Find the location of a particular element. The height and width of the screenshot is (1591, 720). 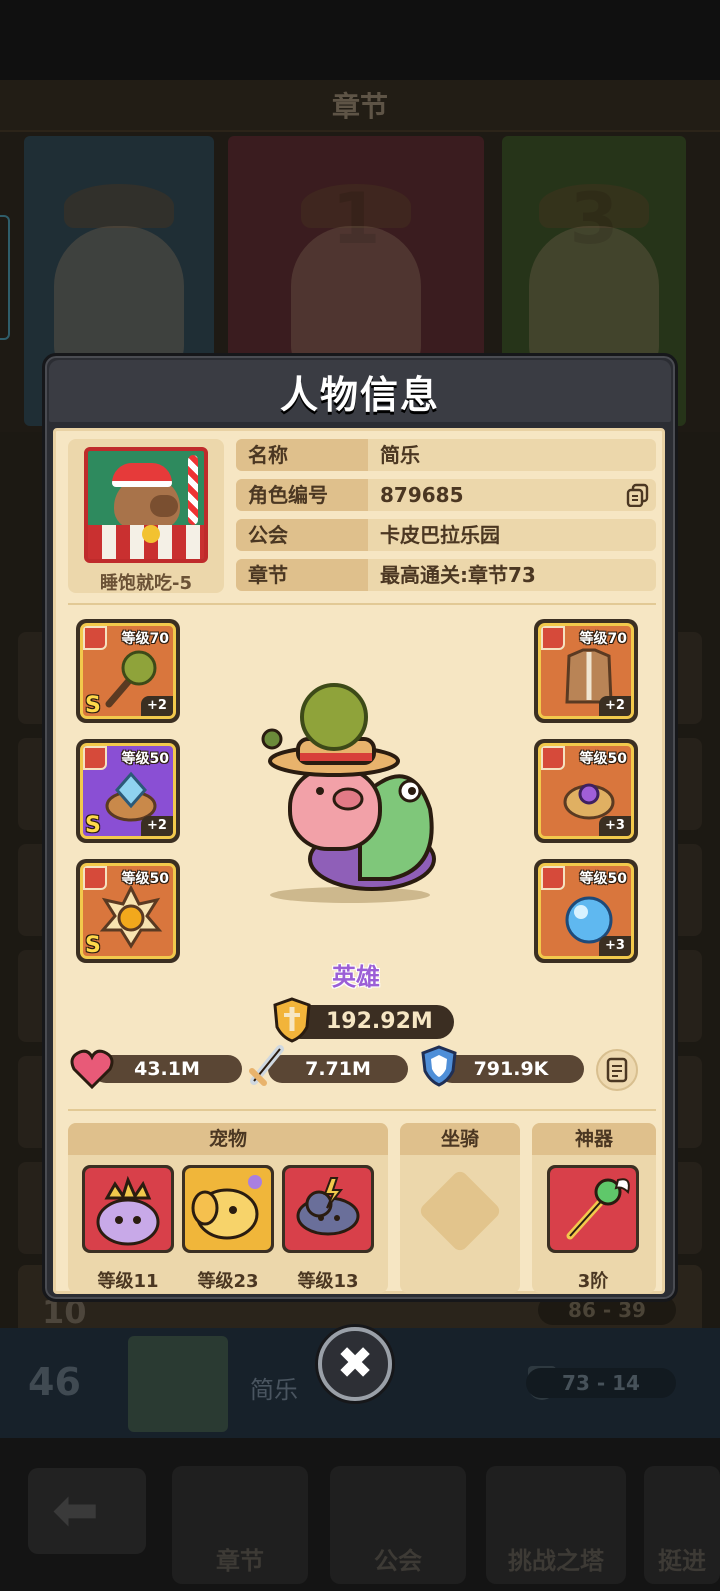

equip-ring: 等级50 S +2 is located at coordinates (128, 791).